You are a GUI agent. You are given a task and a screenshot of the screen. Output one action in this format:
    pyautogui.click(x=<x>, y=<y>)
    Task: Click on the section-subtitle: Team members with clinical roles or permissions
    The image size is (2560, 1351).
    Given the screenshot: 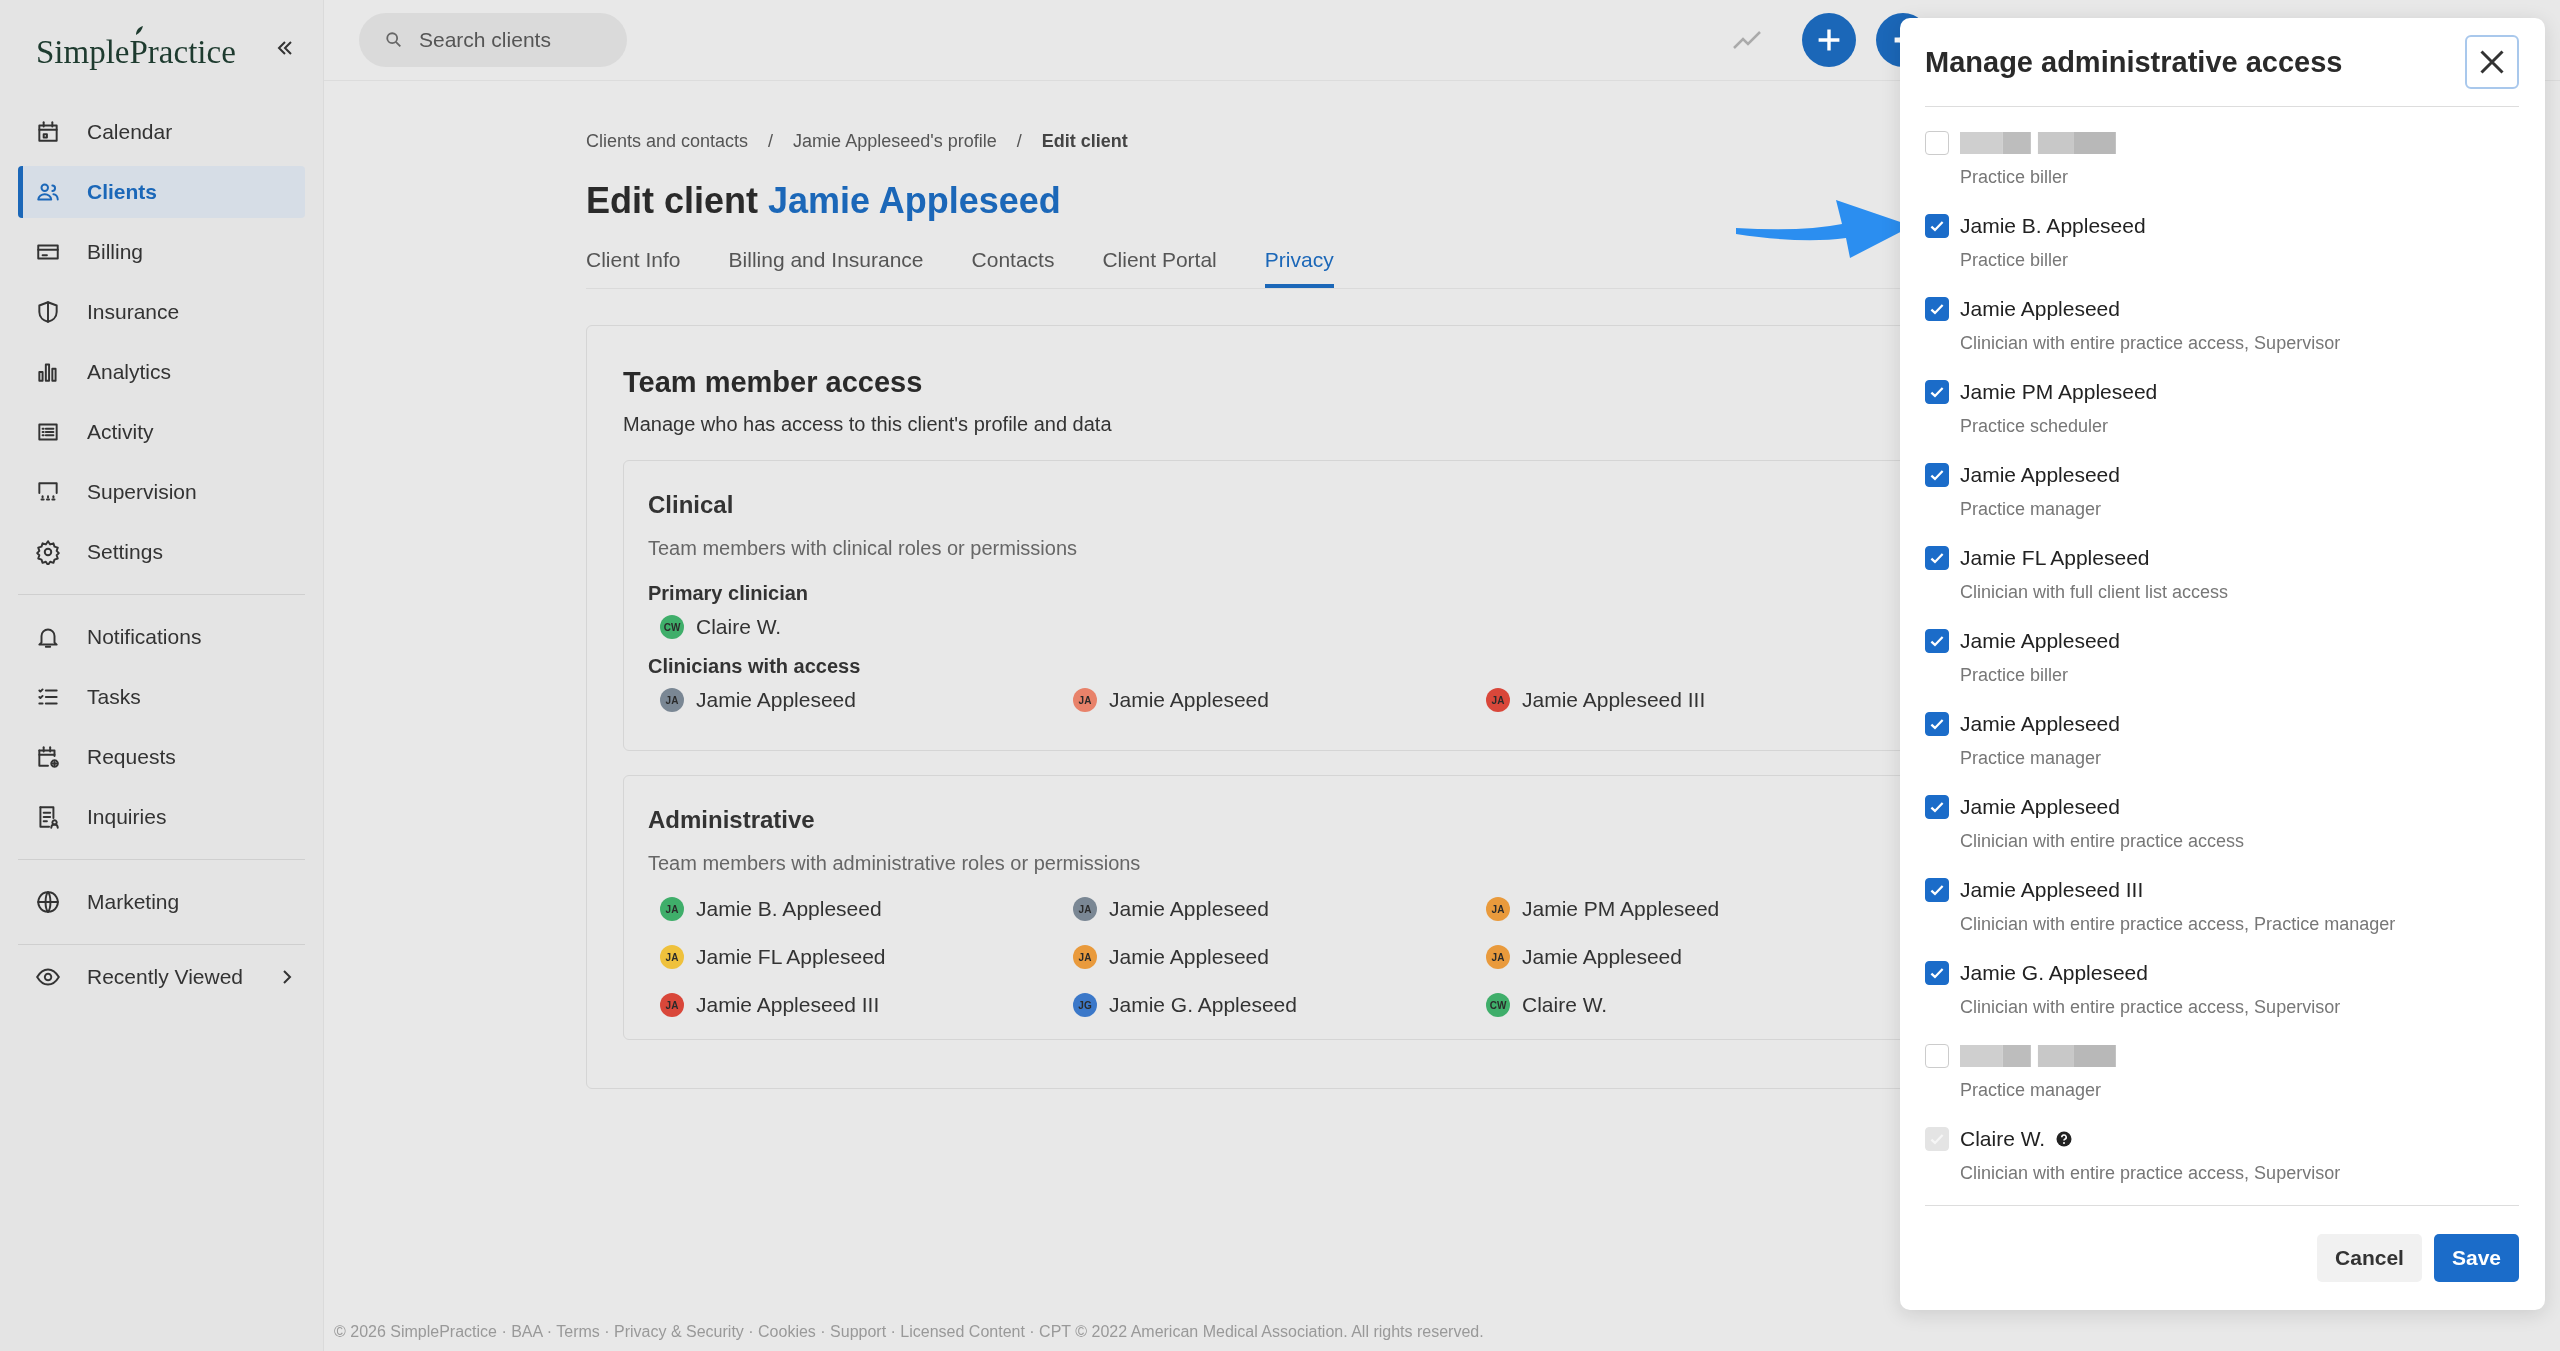 What is the action you would take?
    pyautogui.click(x=862, y=548)
    